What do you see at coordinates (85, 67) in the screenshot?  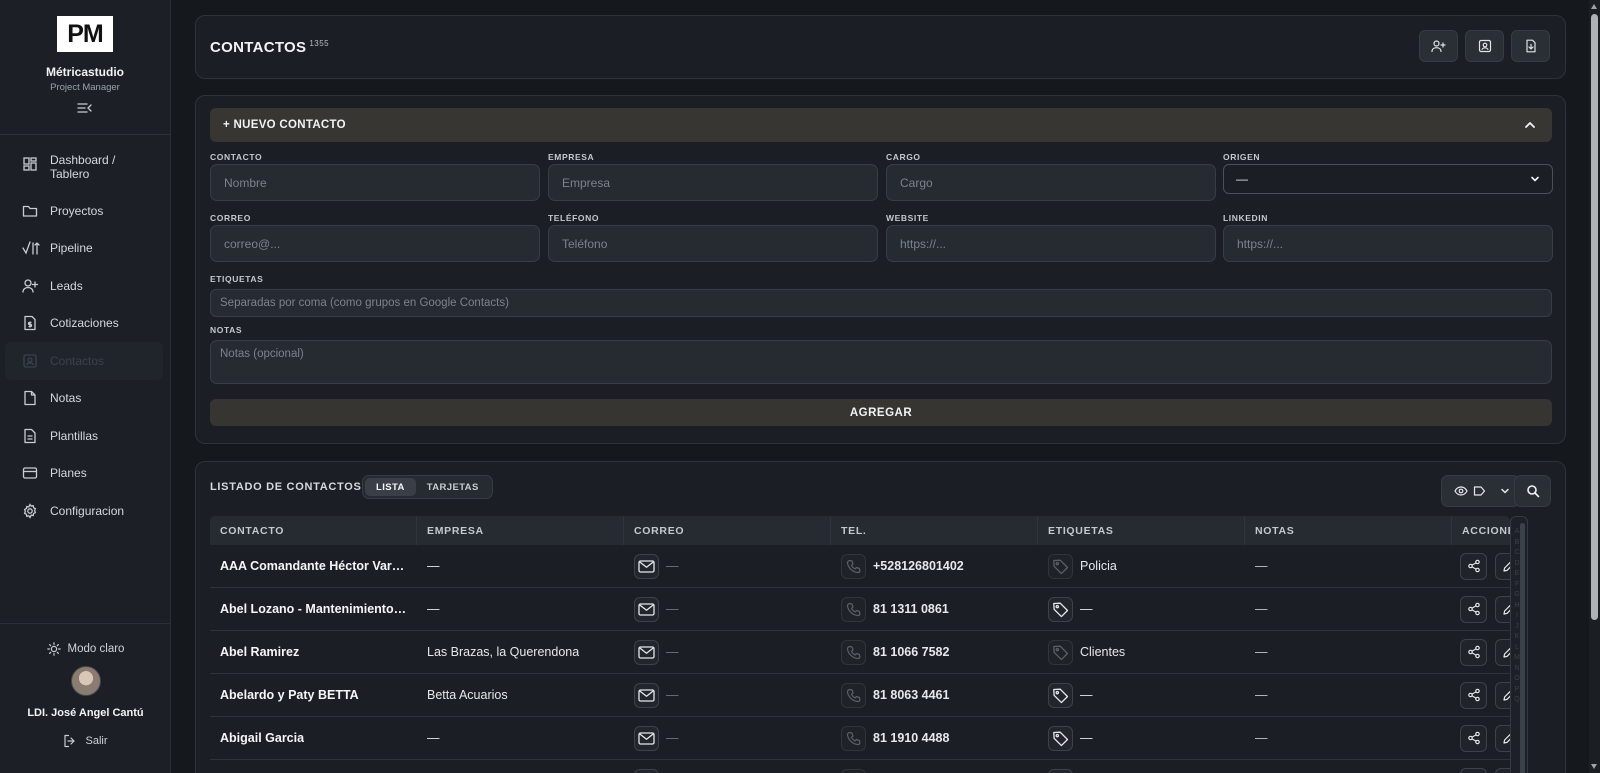 I see `brand: PM Métricastudio Project Manager` at bounding box center [85, 67].